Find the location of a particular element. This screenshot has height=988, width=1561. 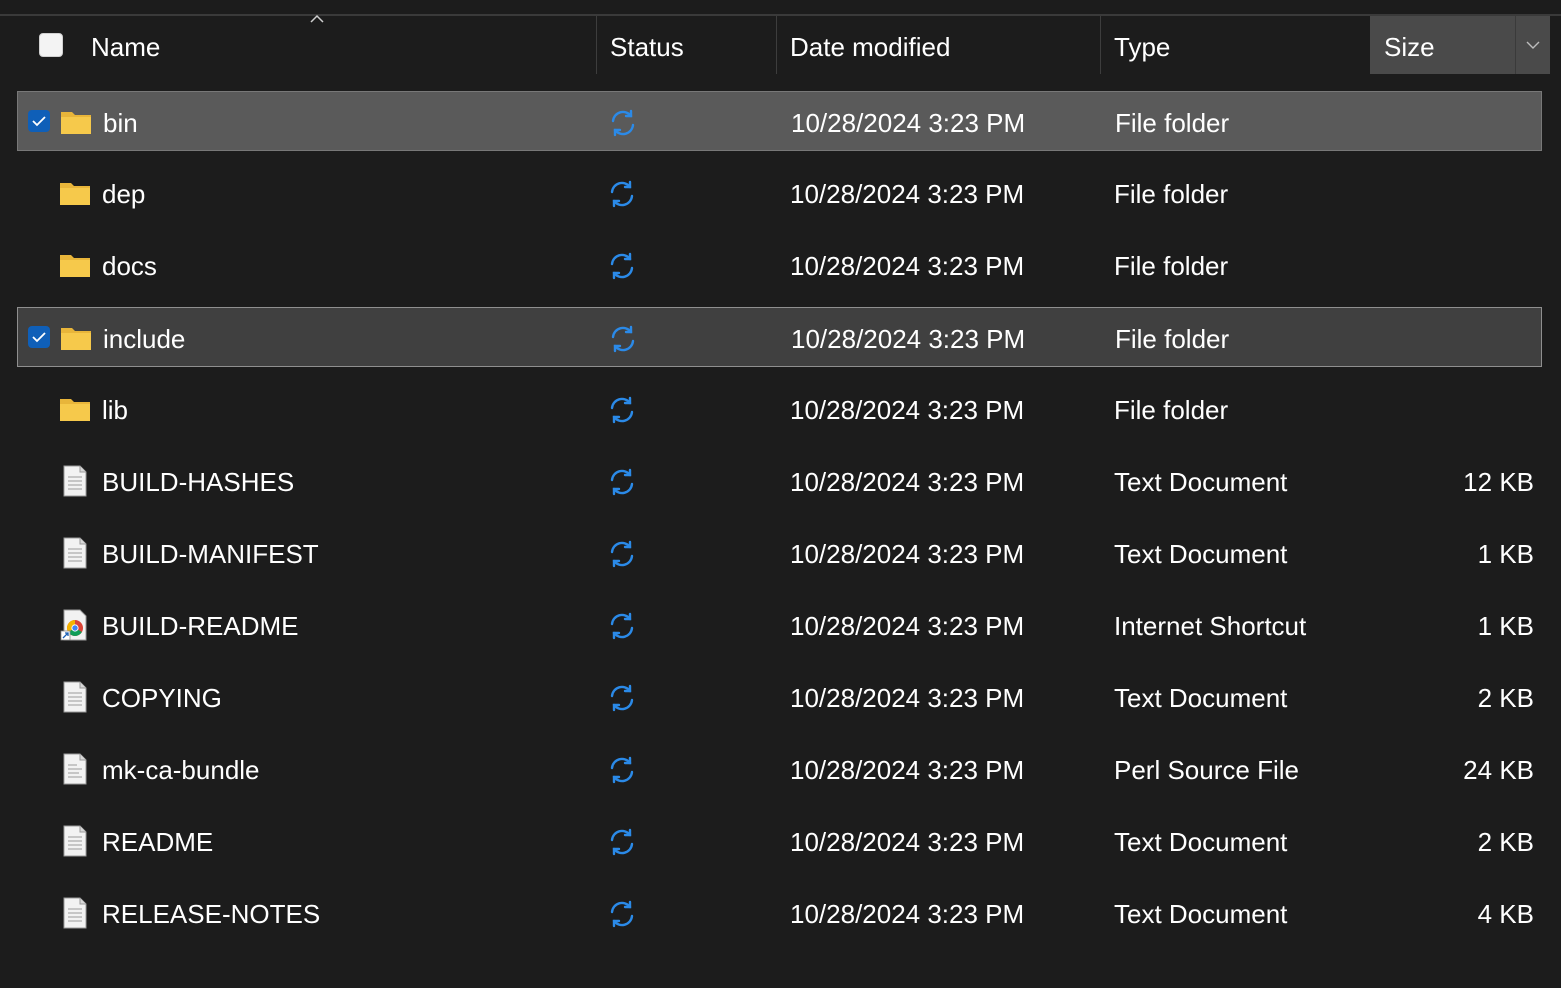

file-row: dep 10/28/2024 3:23 PM File folder is located at coordinates (779, 193).